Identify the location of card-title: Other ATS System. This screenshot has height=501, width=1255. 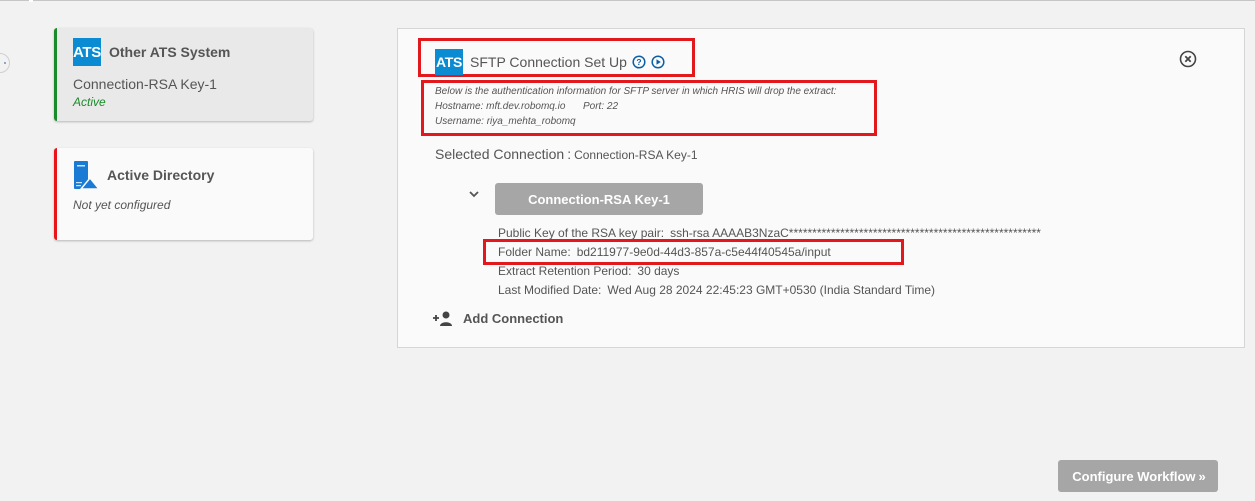
(170, 52).